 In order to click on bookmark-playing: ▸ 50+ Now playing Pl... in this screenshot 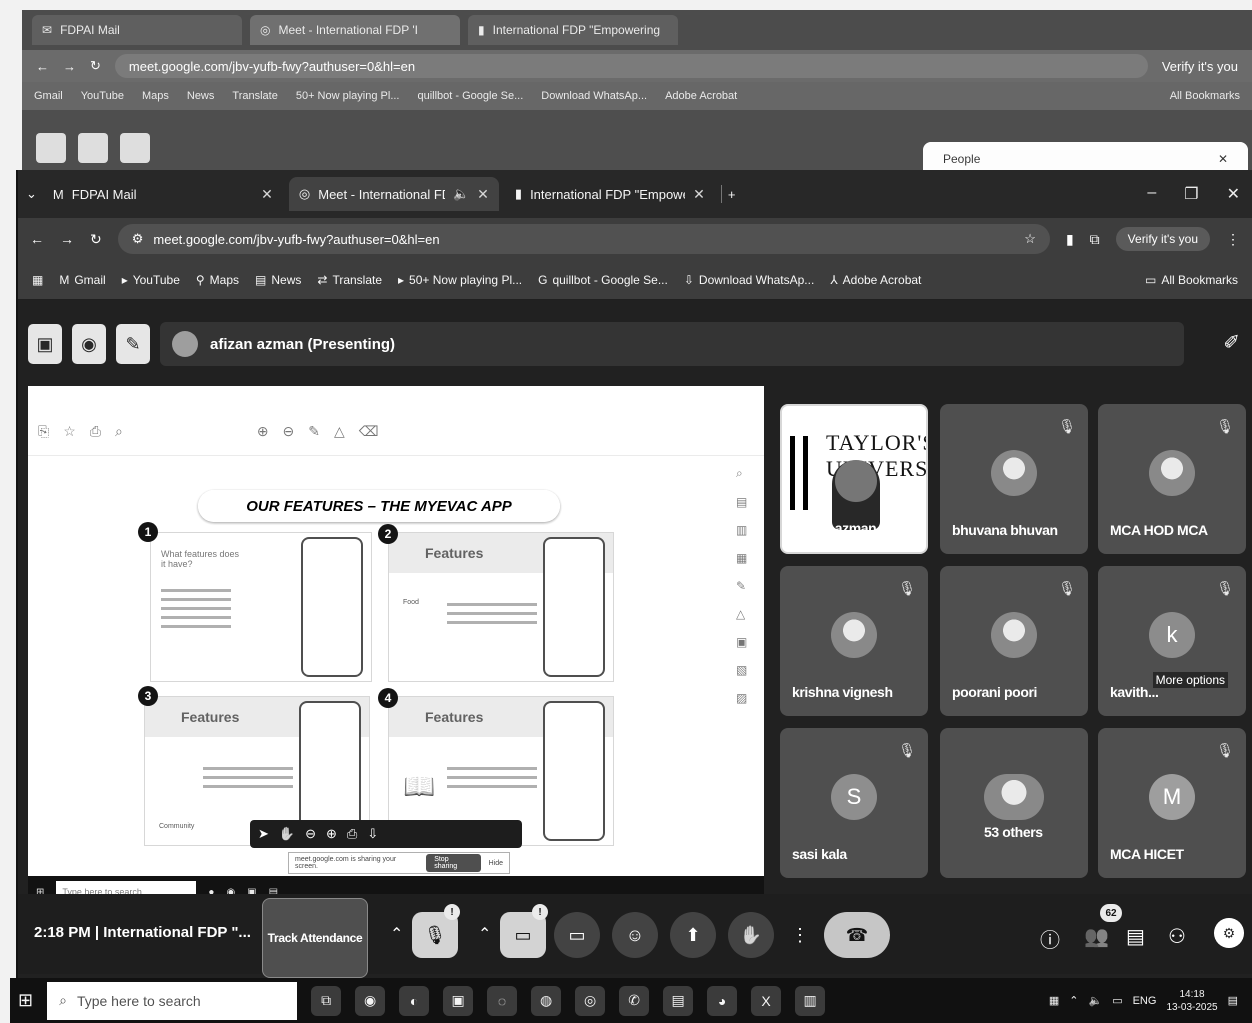, I will do `click(460, 280)`.